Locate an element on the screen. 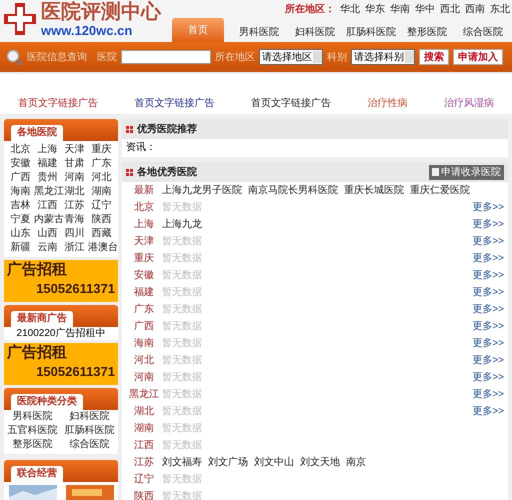  city-link: 山西 is located at coordinates (47, 234).